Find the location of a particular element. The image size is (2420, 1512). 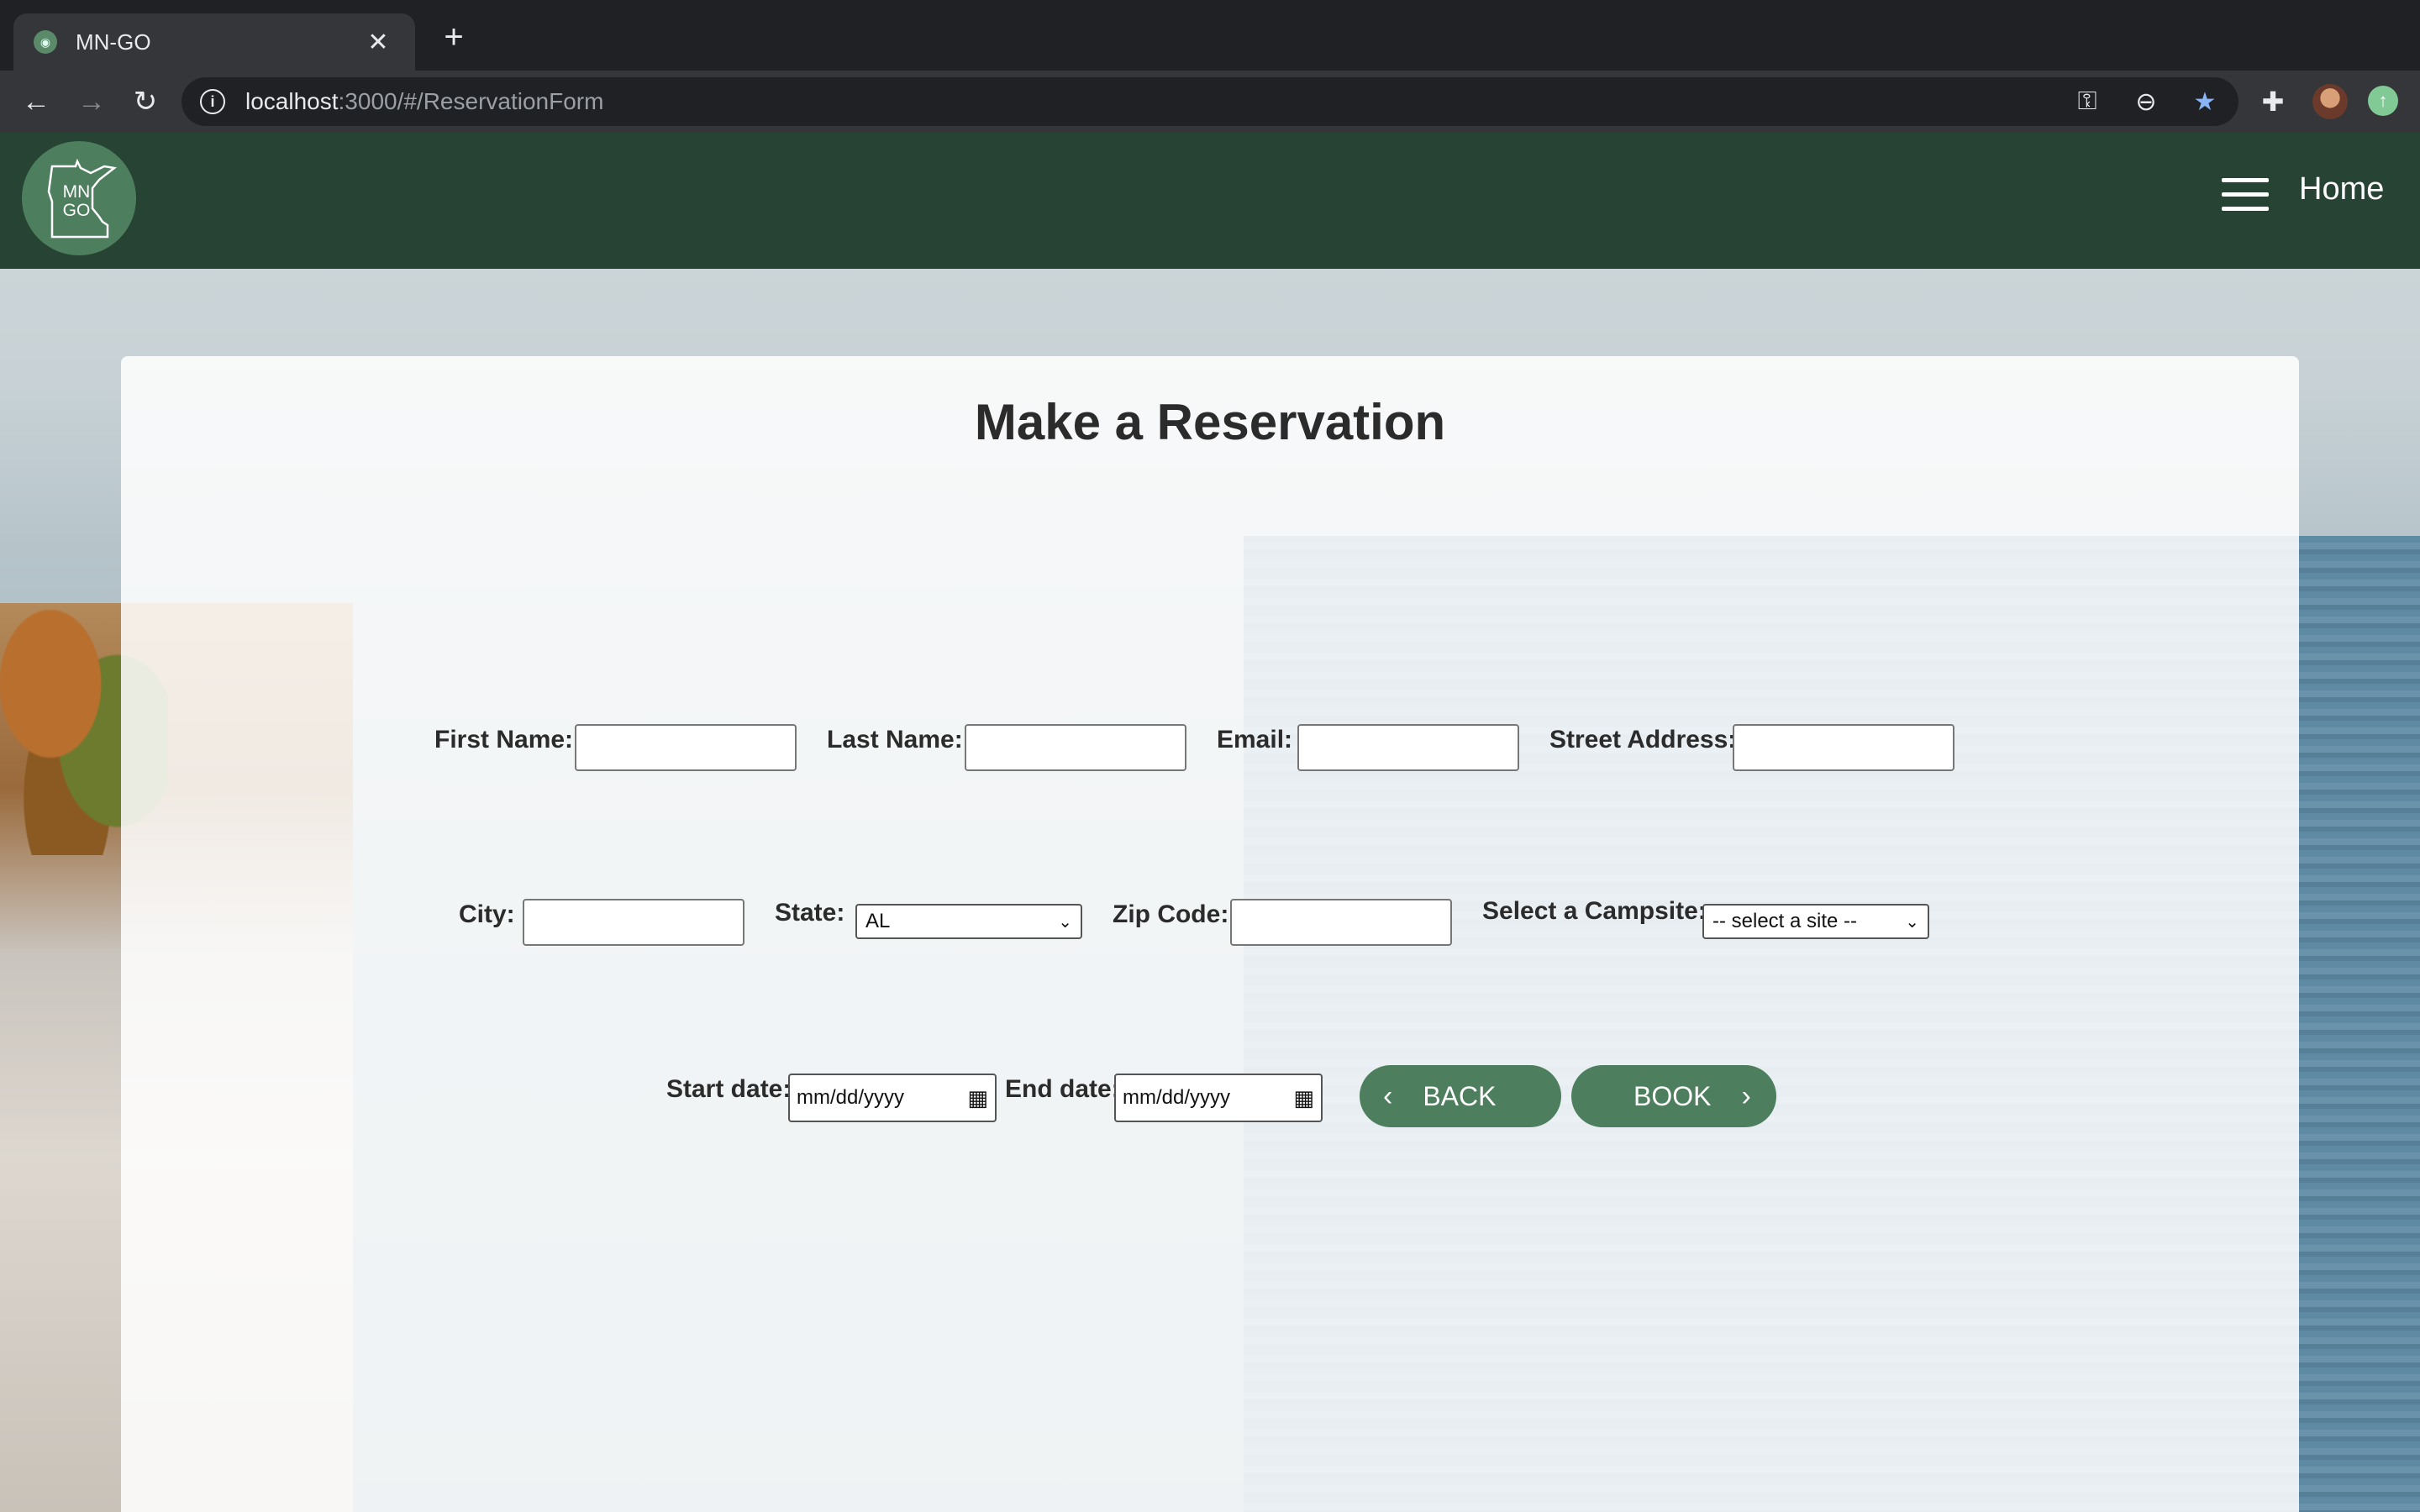

street-address-label: Street Address: is located at coordinates (1643, 739).